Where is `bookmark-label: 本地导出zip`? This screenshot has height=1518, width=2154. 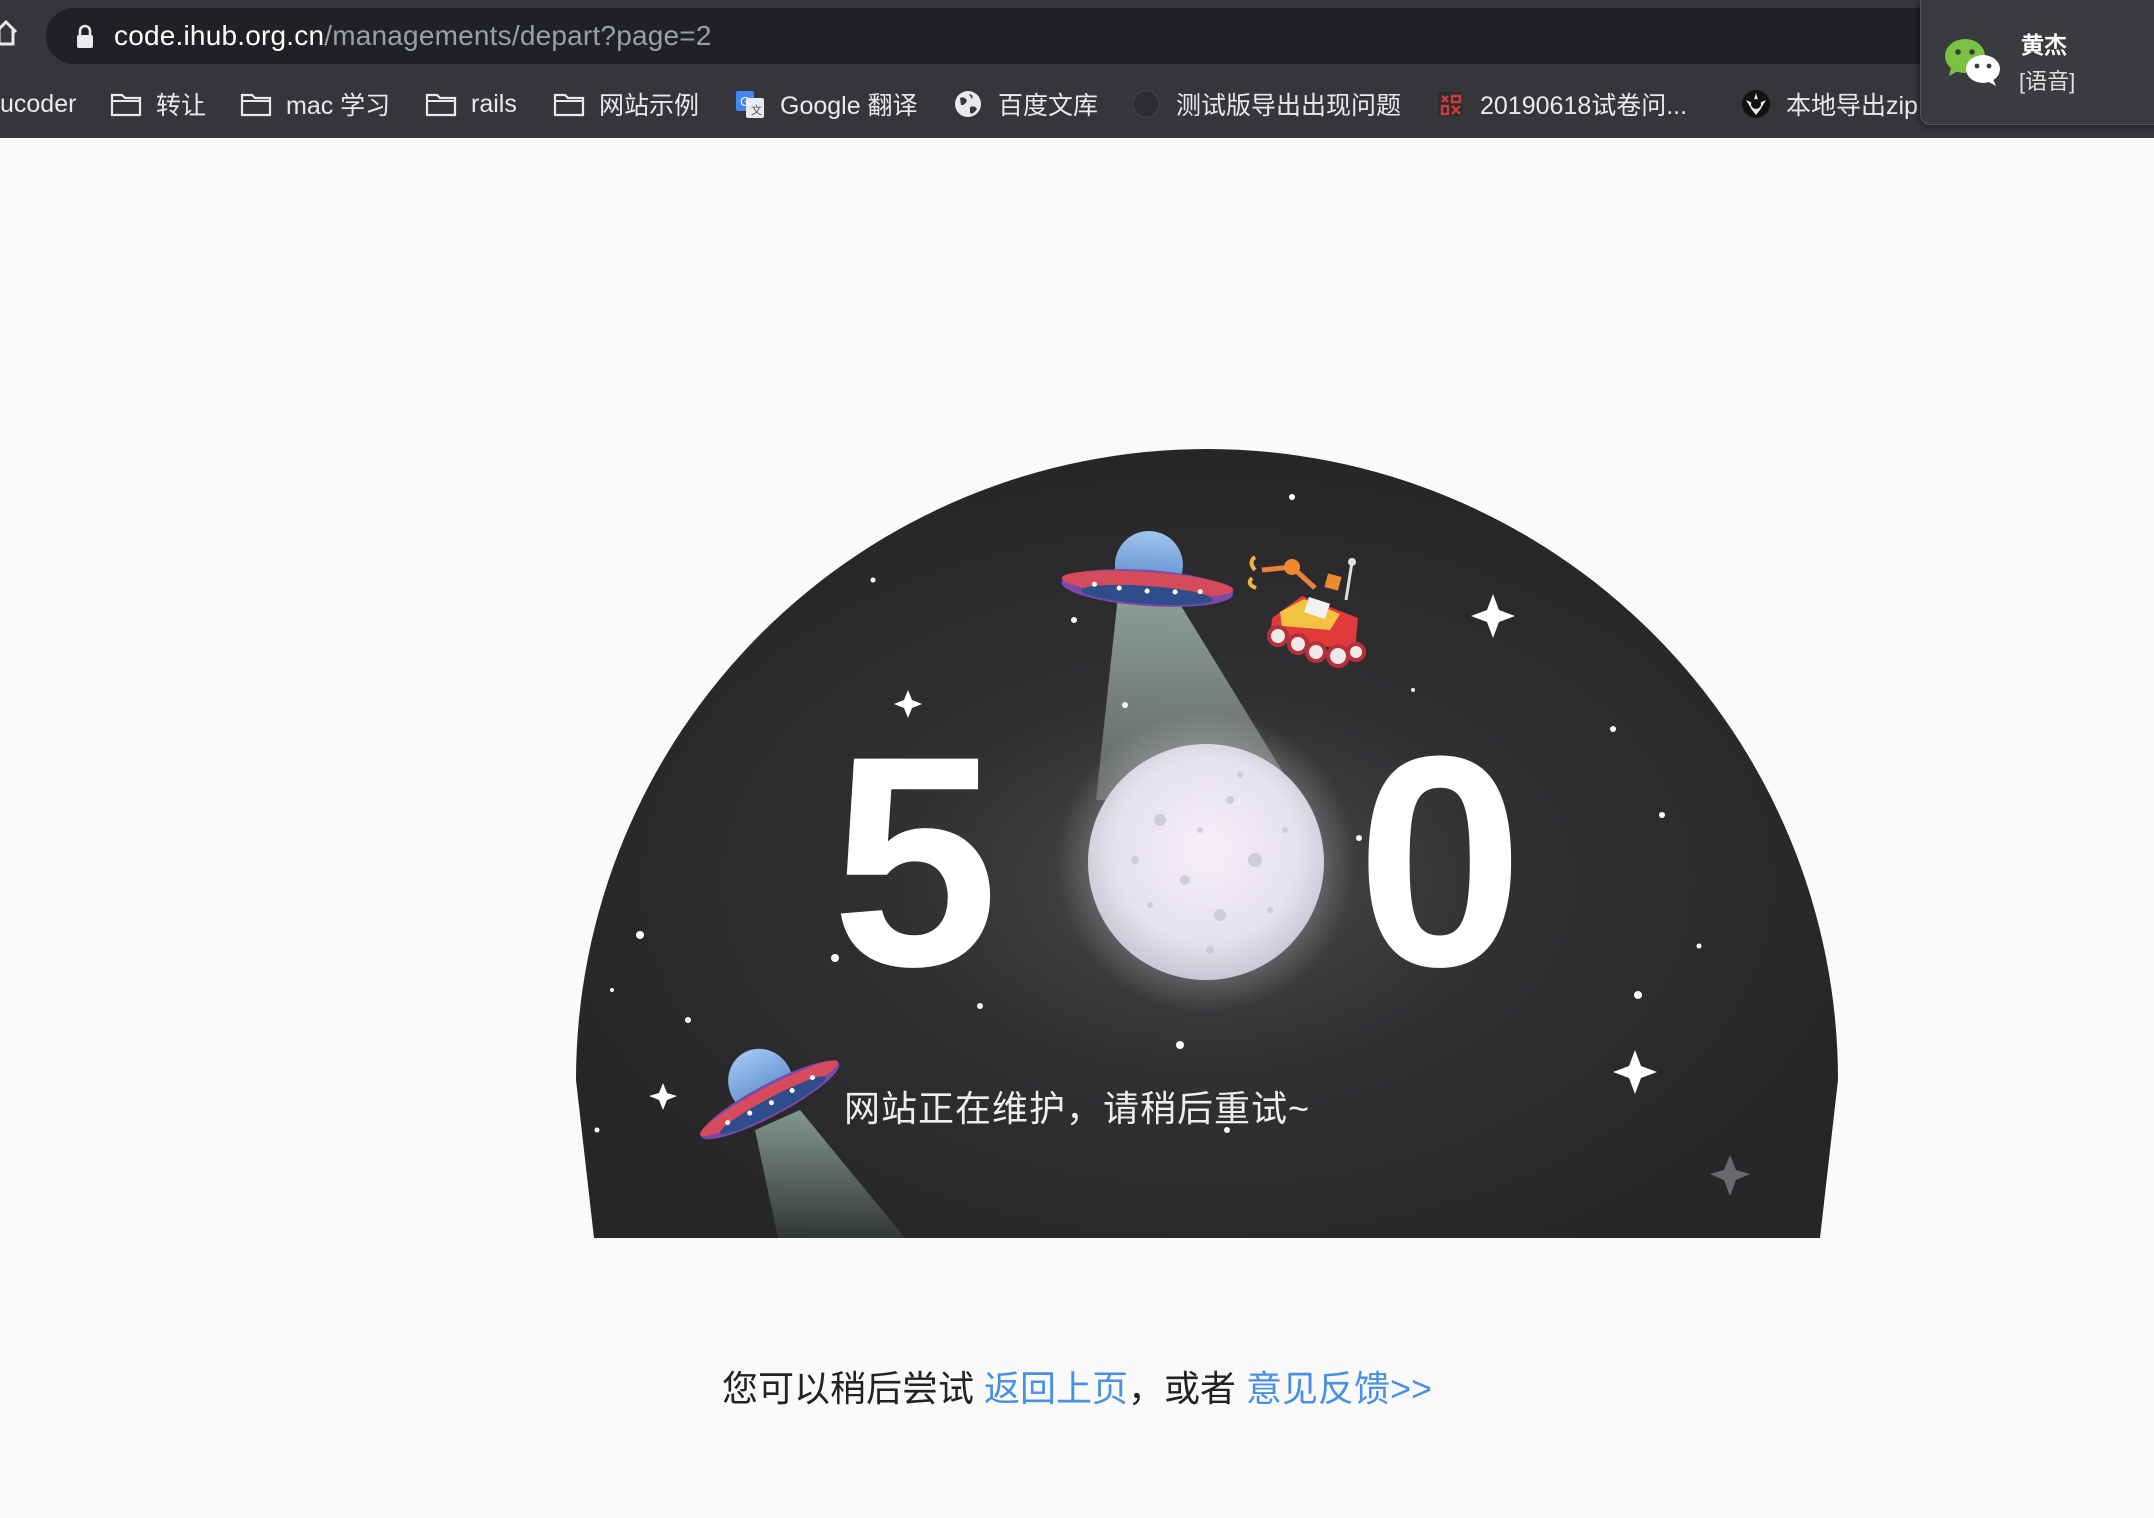
bookmark-label: 本地导出zip is located at coordinates (1852, 106).